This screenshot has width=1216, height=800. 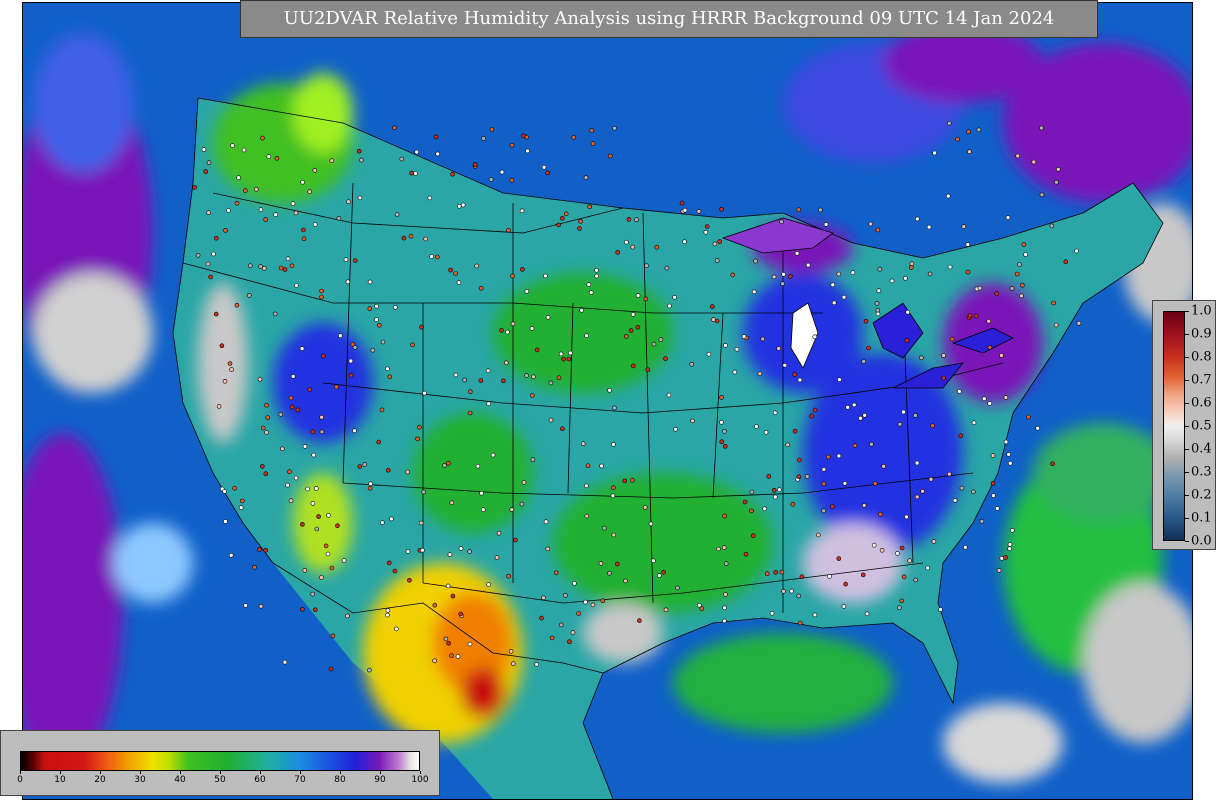 I want to click on rh-tick-label: 0, so click(x=20, y=780).